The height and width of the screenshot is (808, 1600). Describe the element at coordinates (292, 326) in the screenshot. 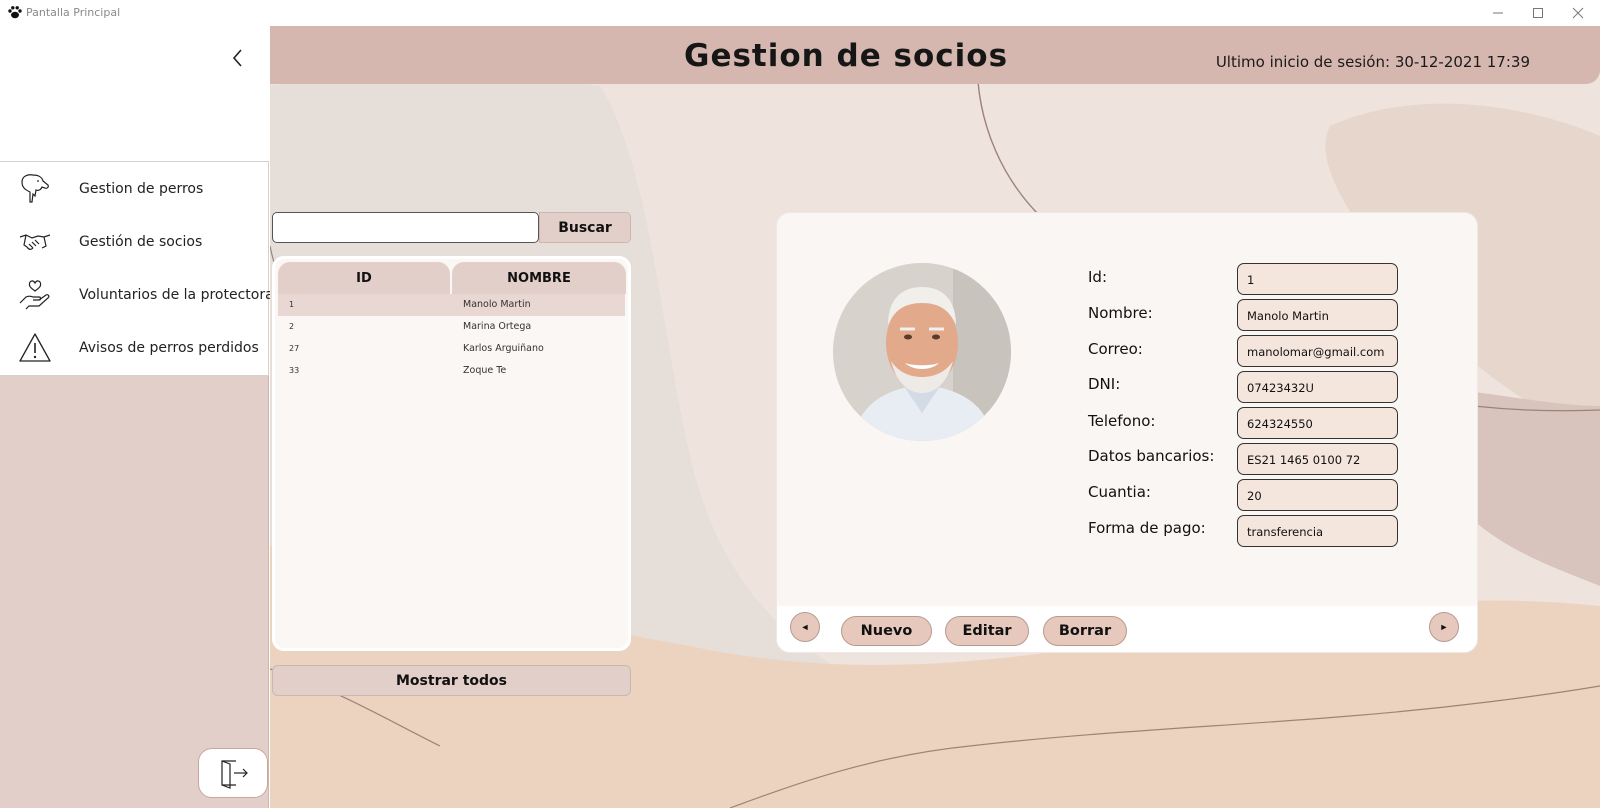

I see `cell-id: 2` at that location.